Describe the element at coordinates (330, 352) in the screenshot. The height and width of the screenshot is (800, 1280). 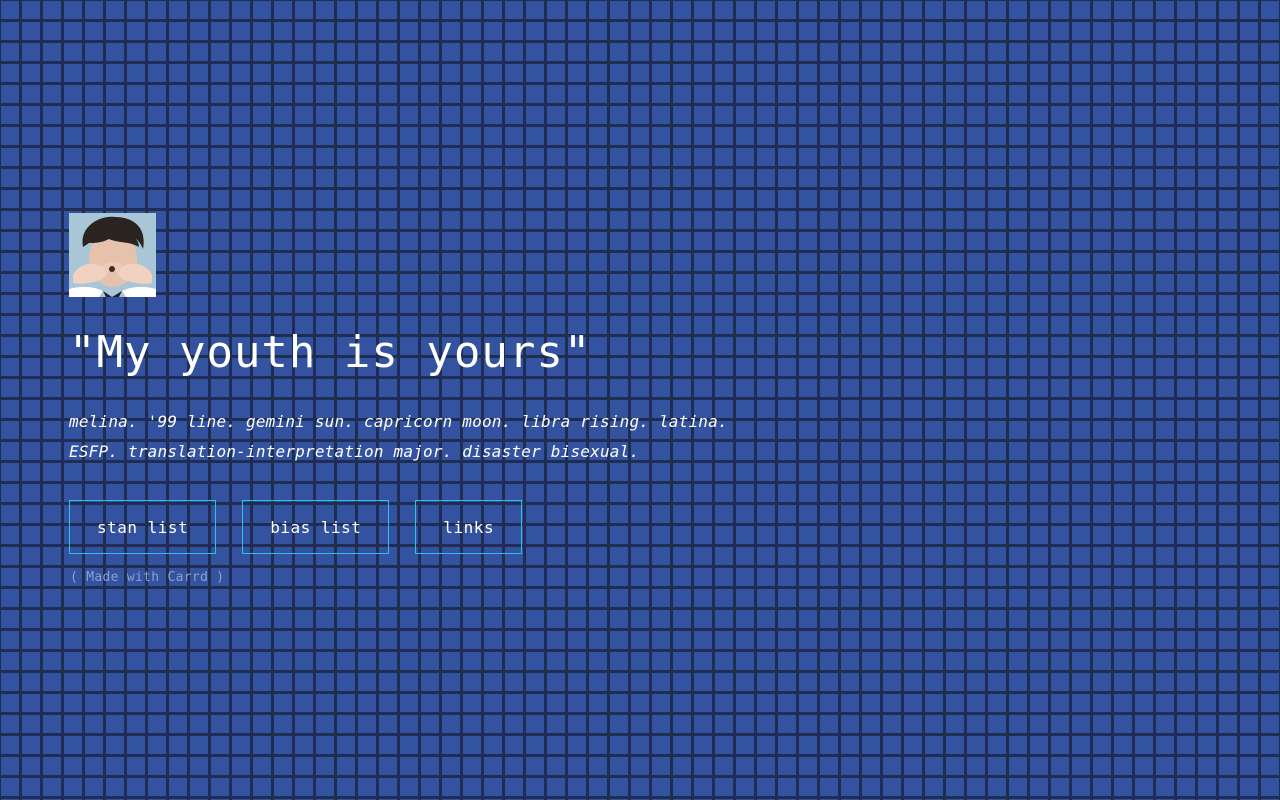
I see `page-title: "My youth is yours"` at that location.